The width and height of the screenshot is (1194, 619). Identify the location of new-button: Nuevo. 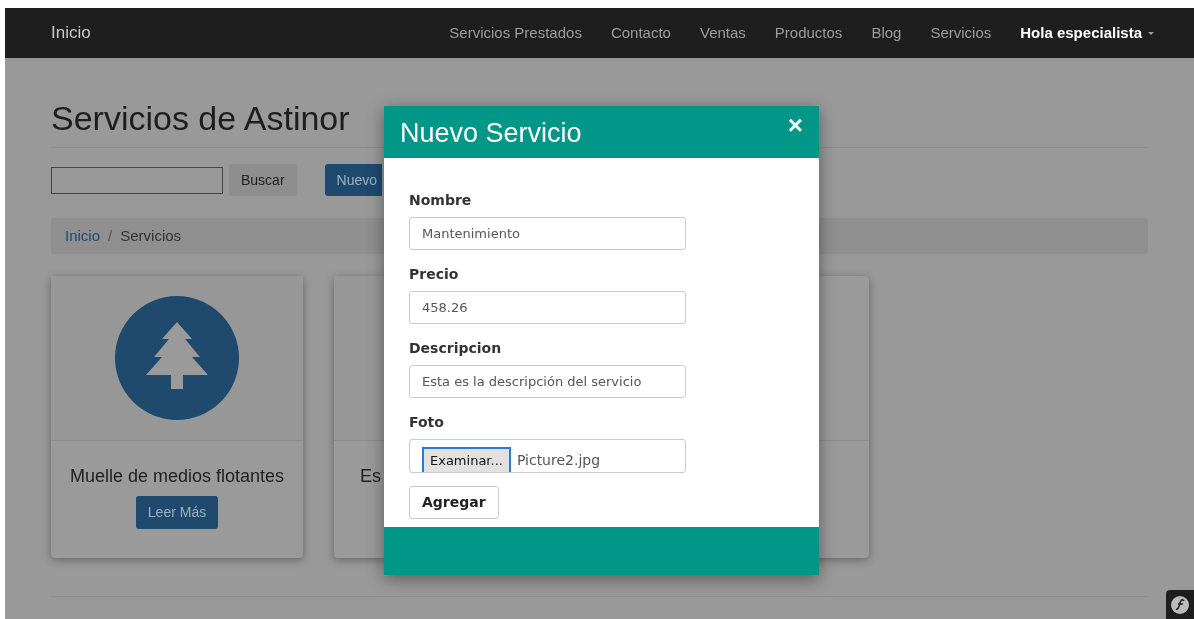
(353, 180).